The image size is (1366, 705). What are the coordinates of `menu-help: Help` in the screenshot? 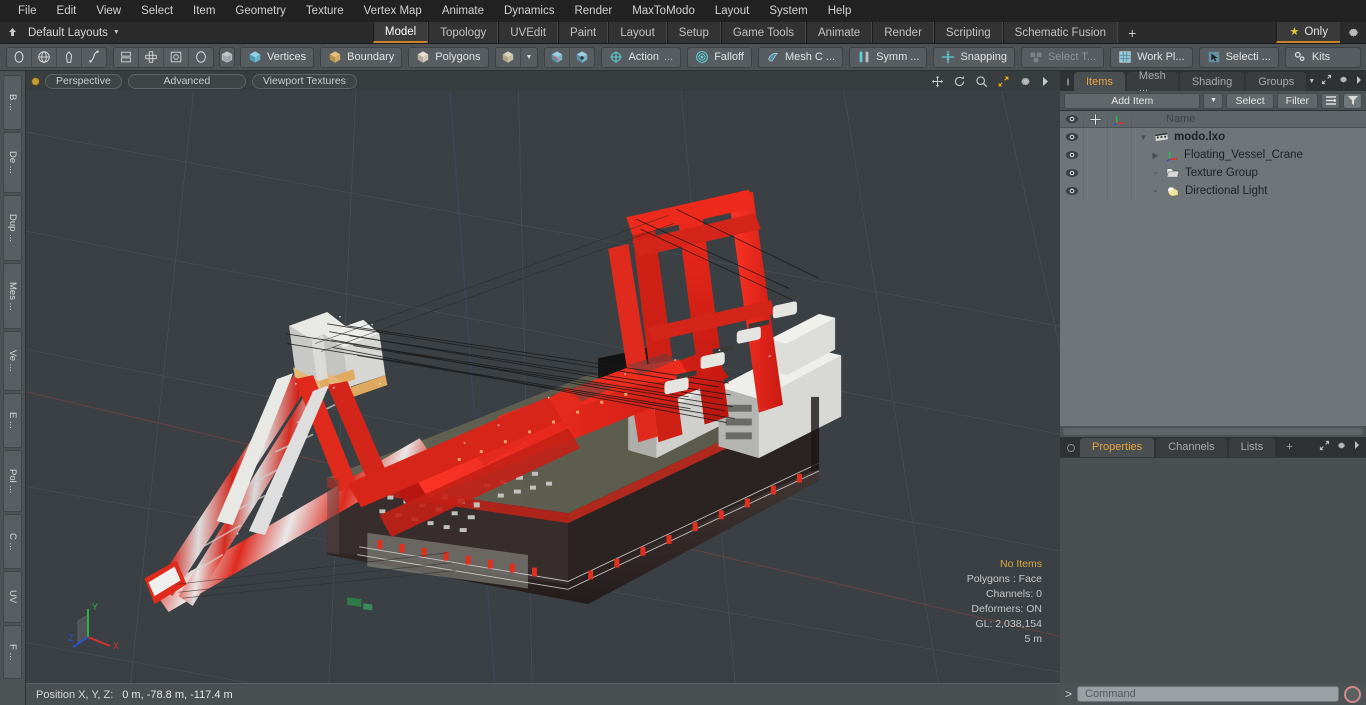 It's located at (840, 11).